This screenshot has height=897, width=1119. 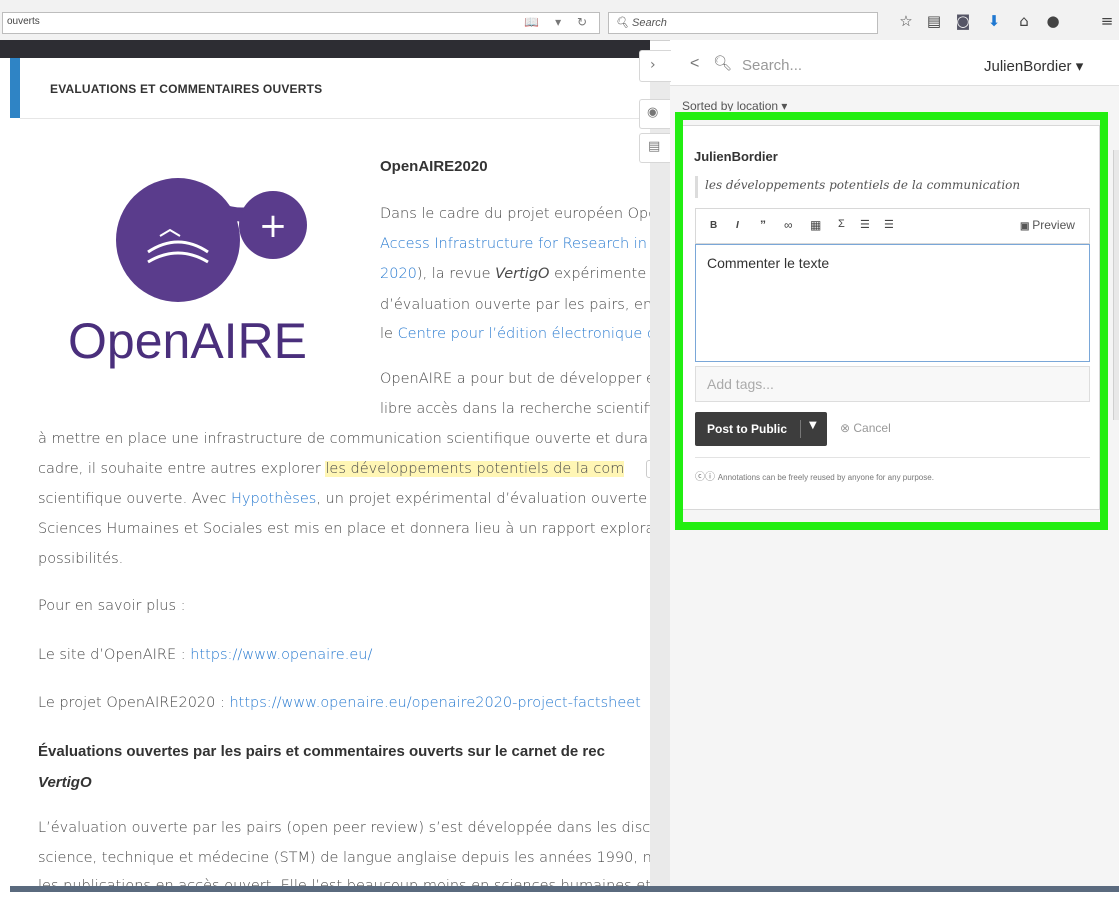 What do you see at coordinates (389, 334) in the screenshot?
I see `text-span: le` at bounding box center [389, 334].